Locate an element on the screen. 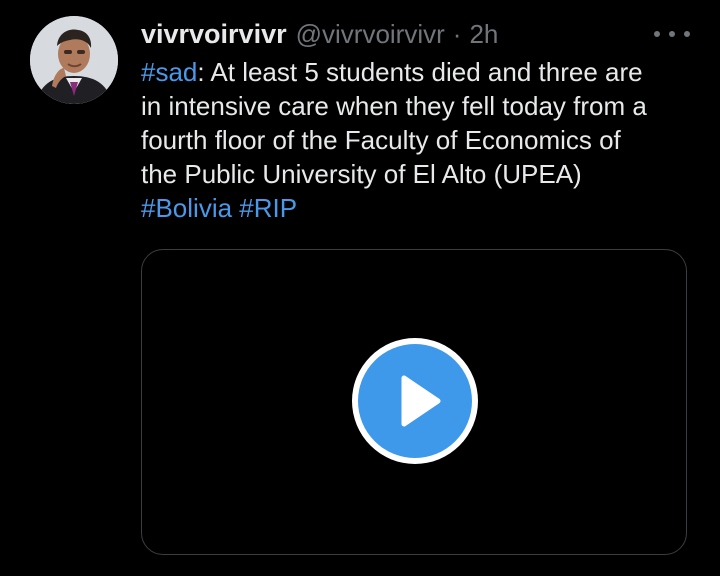 The height and width of the screenshot is (576, 720). hashtag-link: #RIP is located at coordinates (268, 208).